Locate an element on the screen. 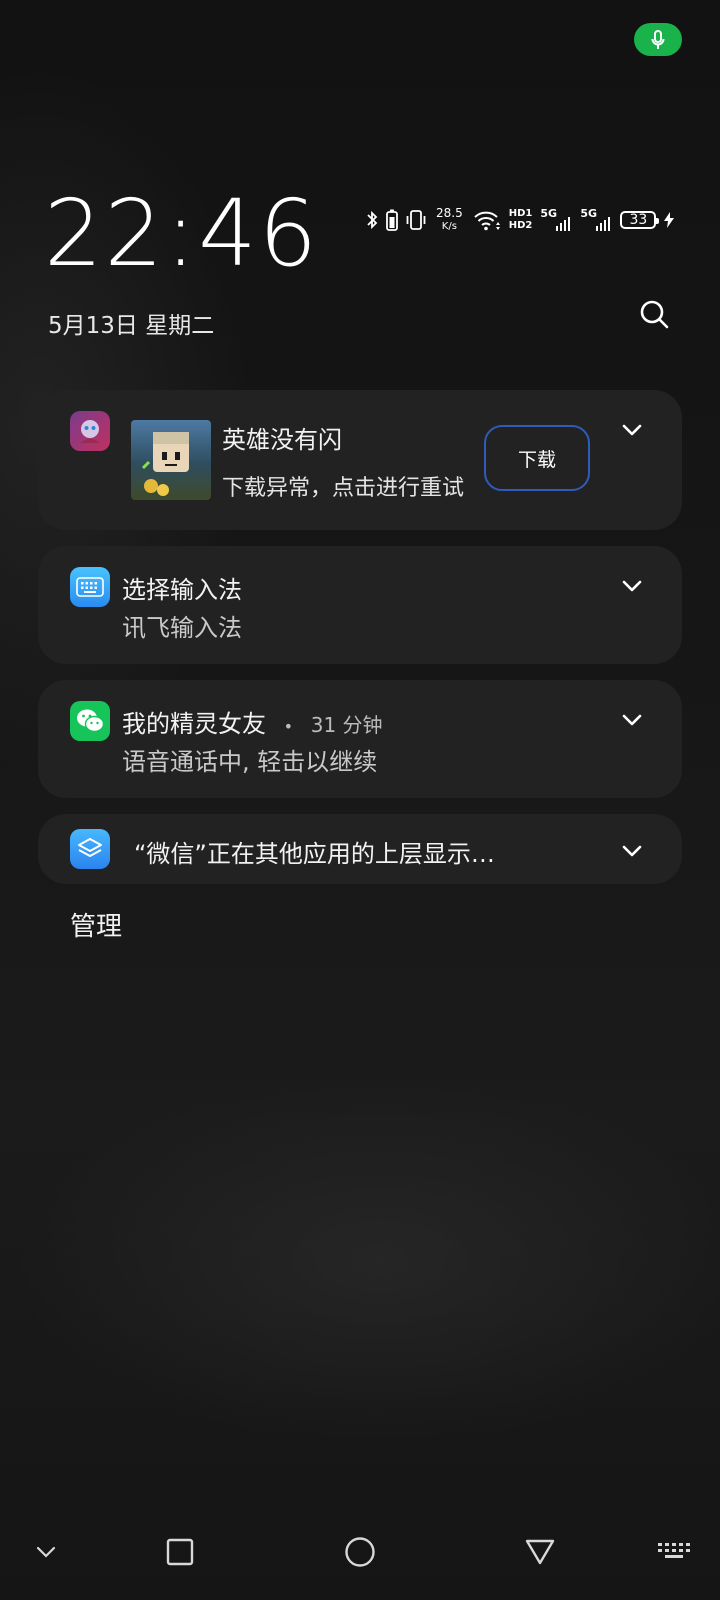 This screenshot has width=720, height=1600. network-speed: 28.5 K/s is located at coordinates (449, 220).